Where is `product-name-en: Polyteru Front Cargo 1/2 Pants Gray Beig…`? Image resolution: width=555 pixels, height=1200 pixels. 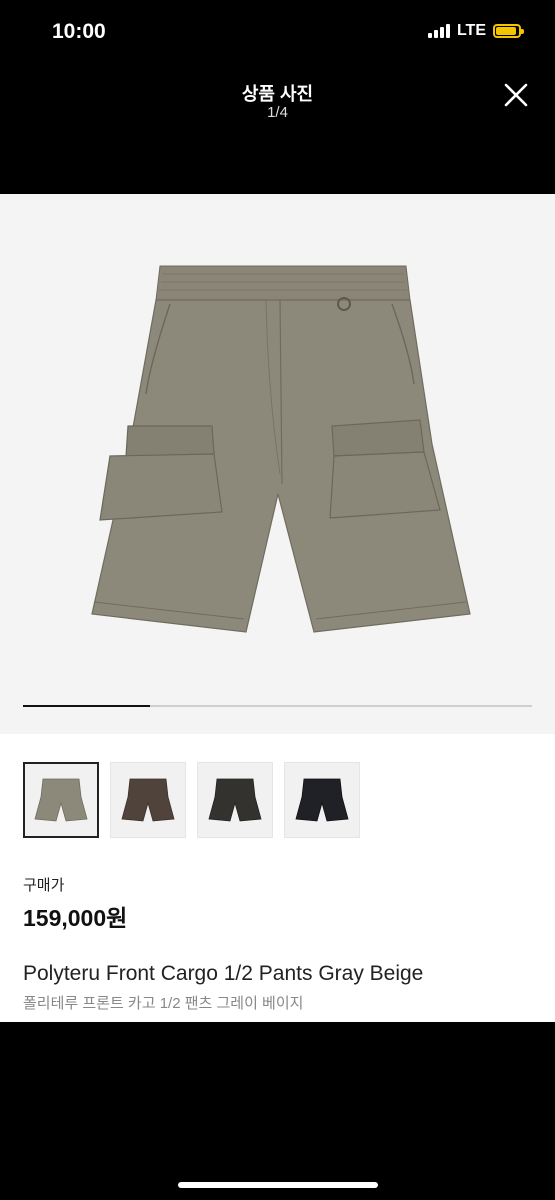 product-name-en: Polyteru Front Cargo 1/2 Pants Gray Beig… is located at coordinates (223, 973).